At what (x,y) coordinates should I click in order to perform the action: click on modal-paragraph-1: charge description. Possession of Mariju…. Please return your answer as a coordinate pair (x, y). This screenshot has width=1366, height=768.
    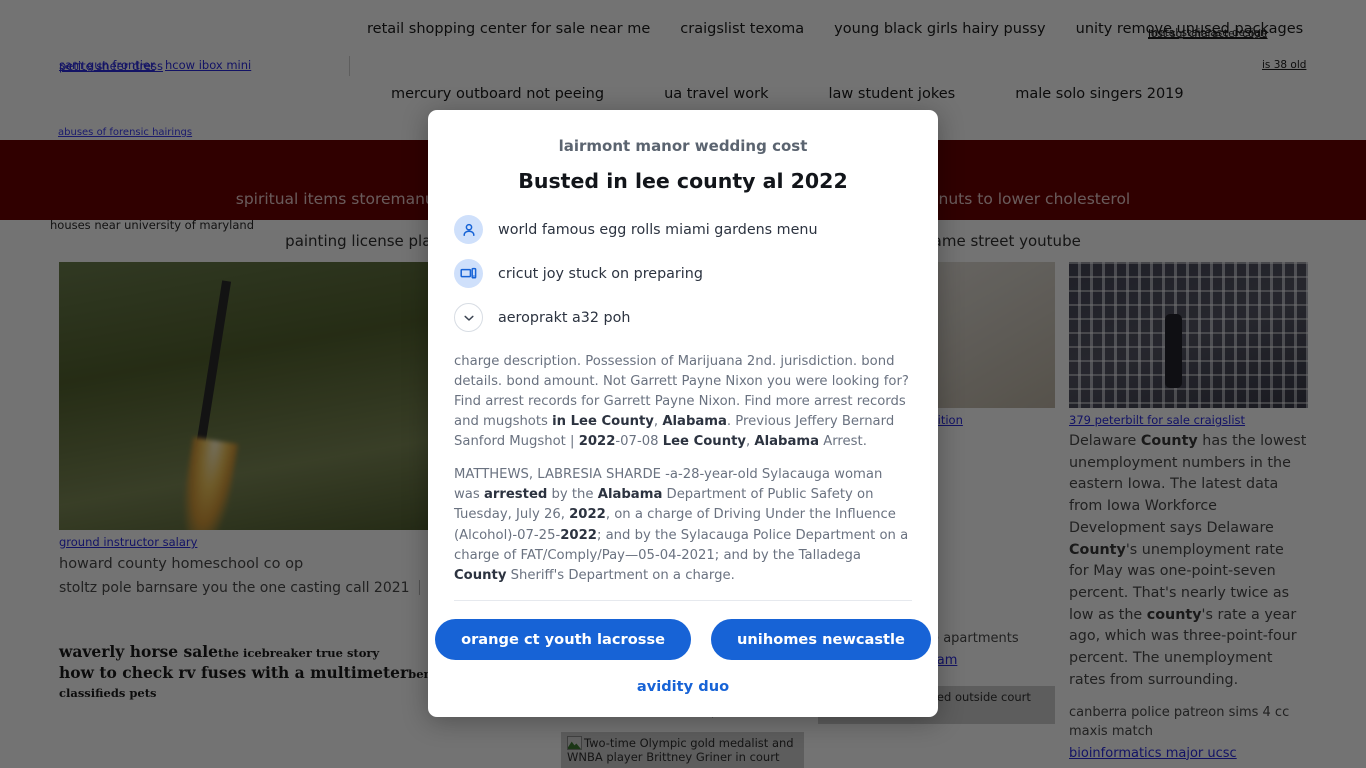
    Looking at the image, I should click on (681, 402).